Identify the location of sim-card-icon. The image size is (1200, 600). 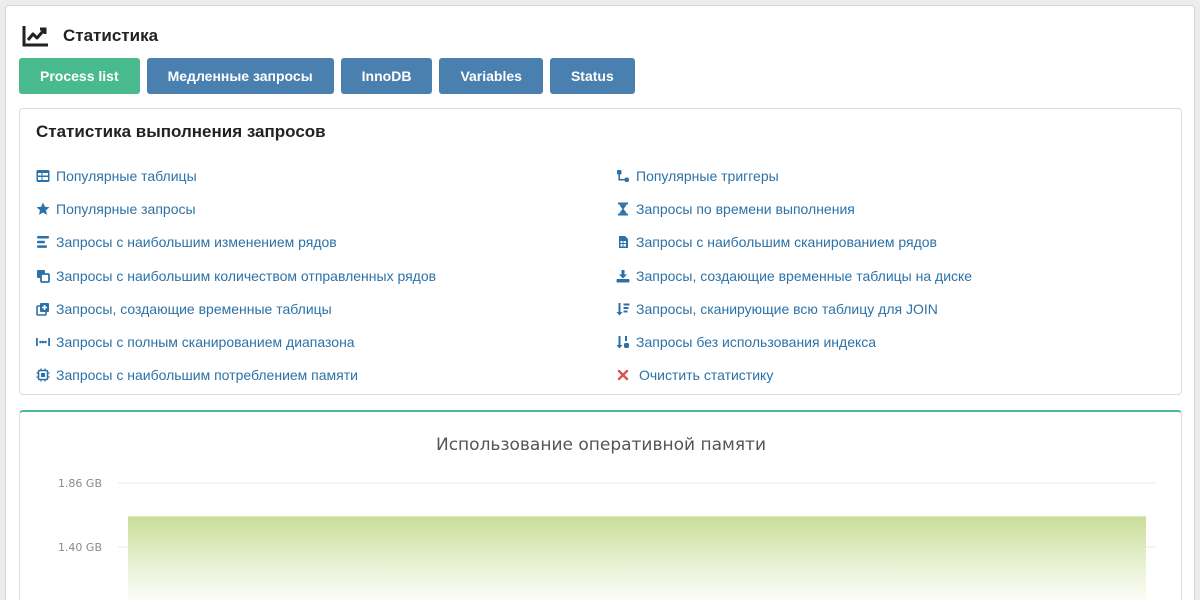
(623, 242).